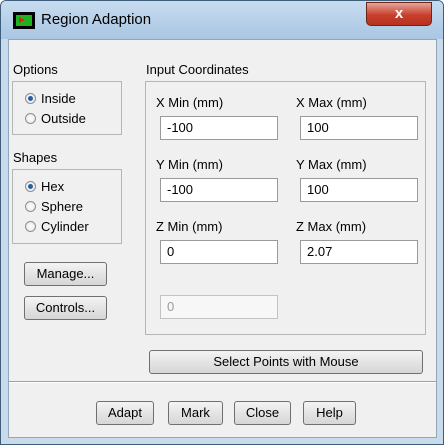 The height and width of the screenshot is (447, 446). What do you see at coordinates (359, 190) in the screenshot?
I see `y-max-input: 100` at bounding box center [359, 190].